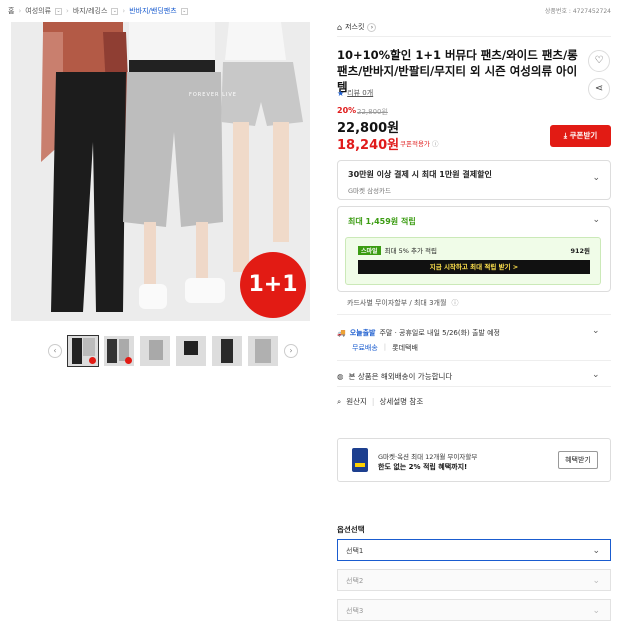 This screenshot has height=636, width=619. Describe the element at coordinates (173, 351) in the screenshot. I see `thumbnail-strip: ‹ ›` at that location.